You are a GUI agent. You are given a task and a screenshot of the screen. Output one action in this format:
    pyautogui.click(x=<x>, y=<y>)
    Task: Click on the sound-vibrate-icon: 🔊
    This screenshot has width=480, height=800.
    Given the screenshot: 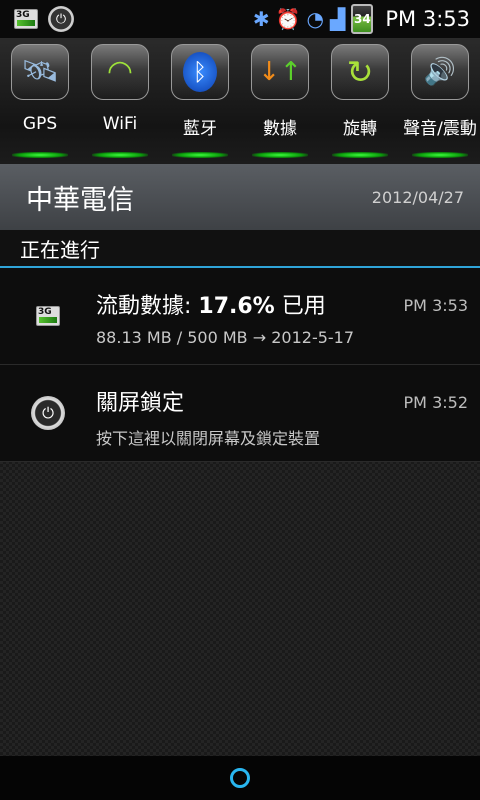 What is the action you would take?
    pyautogui.click(x=440, y=72)
    